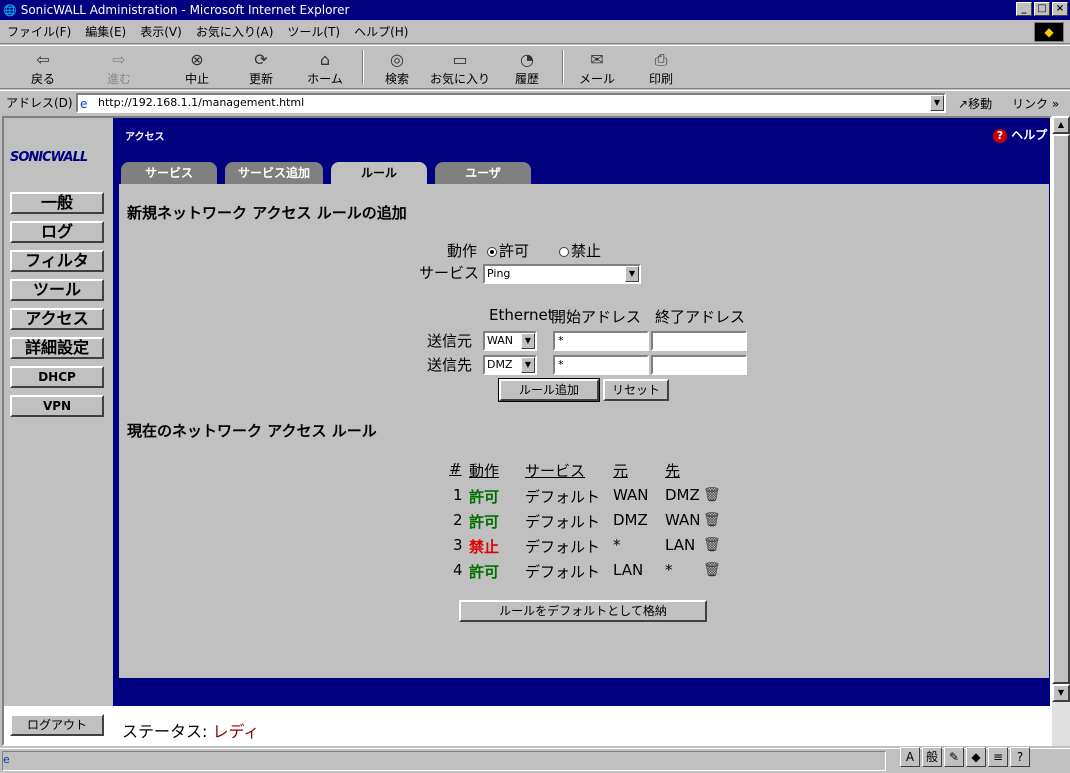  Describe the element at coordinates (169, 173) in the screenshot. I see `tab-services: サービス` at that location.